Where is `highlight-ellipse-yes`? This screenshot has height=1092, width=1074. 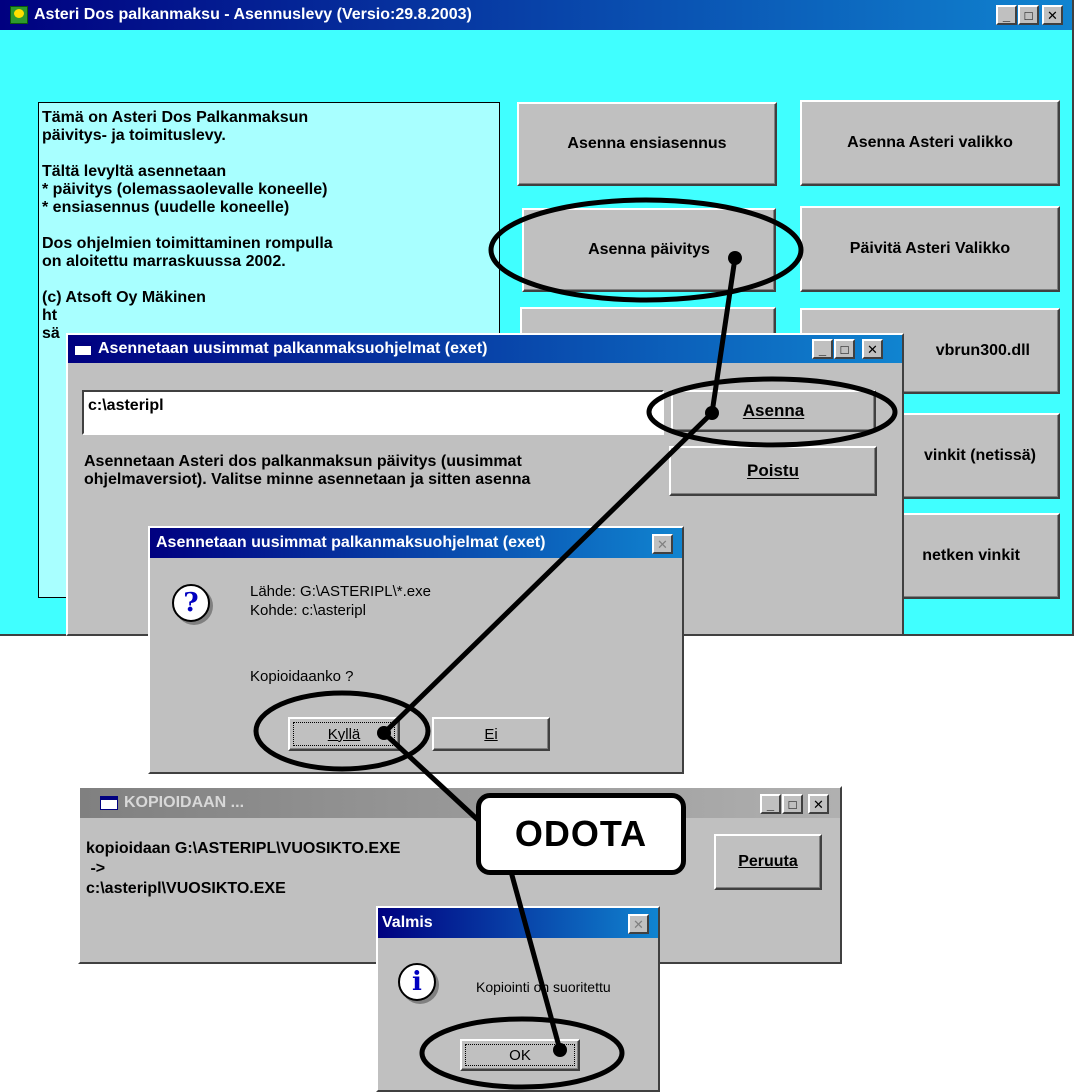 highlight-ellipse-yes is located at coordinates (342, 731).